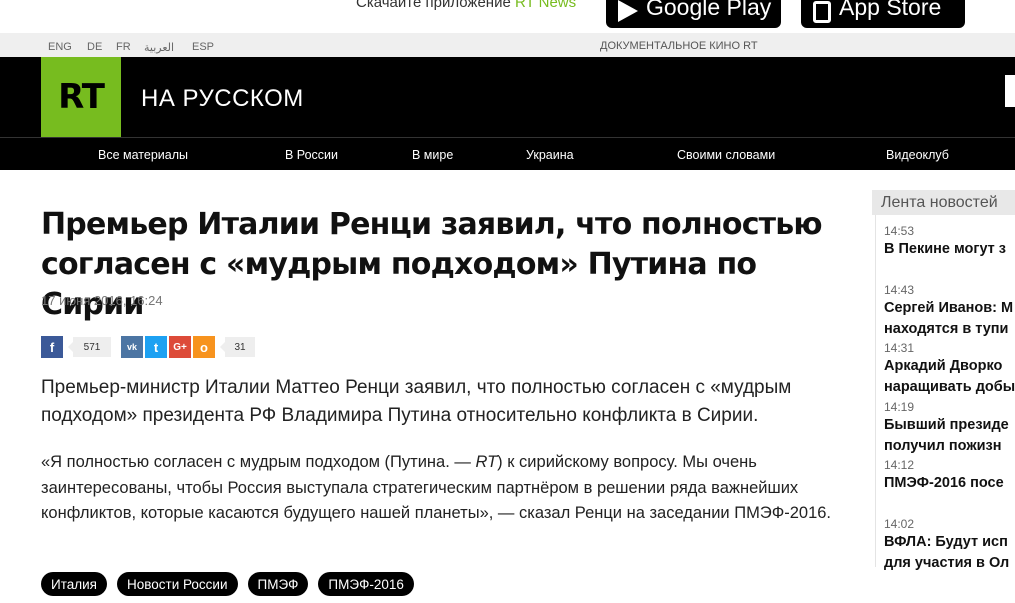 This screenshot has width=1015, height=603. What do you see at coordinates (159, 47) in the screenshot?
I see `lang-ar: العربية` at bounding box center [159, 47].